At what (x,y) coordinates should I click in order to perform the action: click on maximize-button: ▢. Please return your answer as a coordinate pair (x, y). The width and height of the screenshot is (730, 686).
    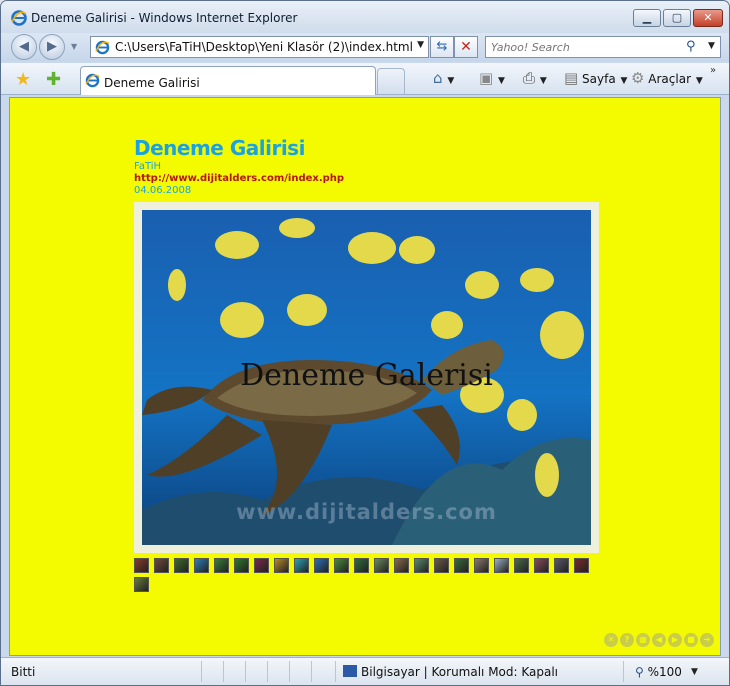
    Looking at the image, I should click on (677, 18).